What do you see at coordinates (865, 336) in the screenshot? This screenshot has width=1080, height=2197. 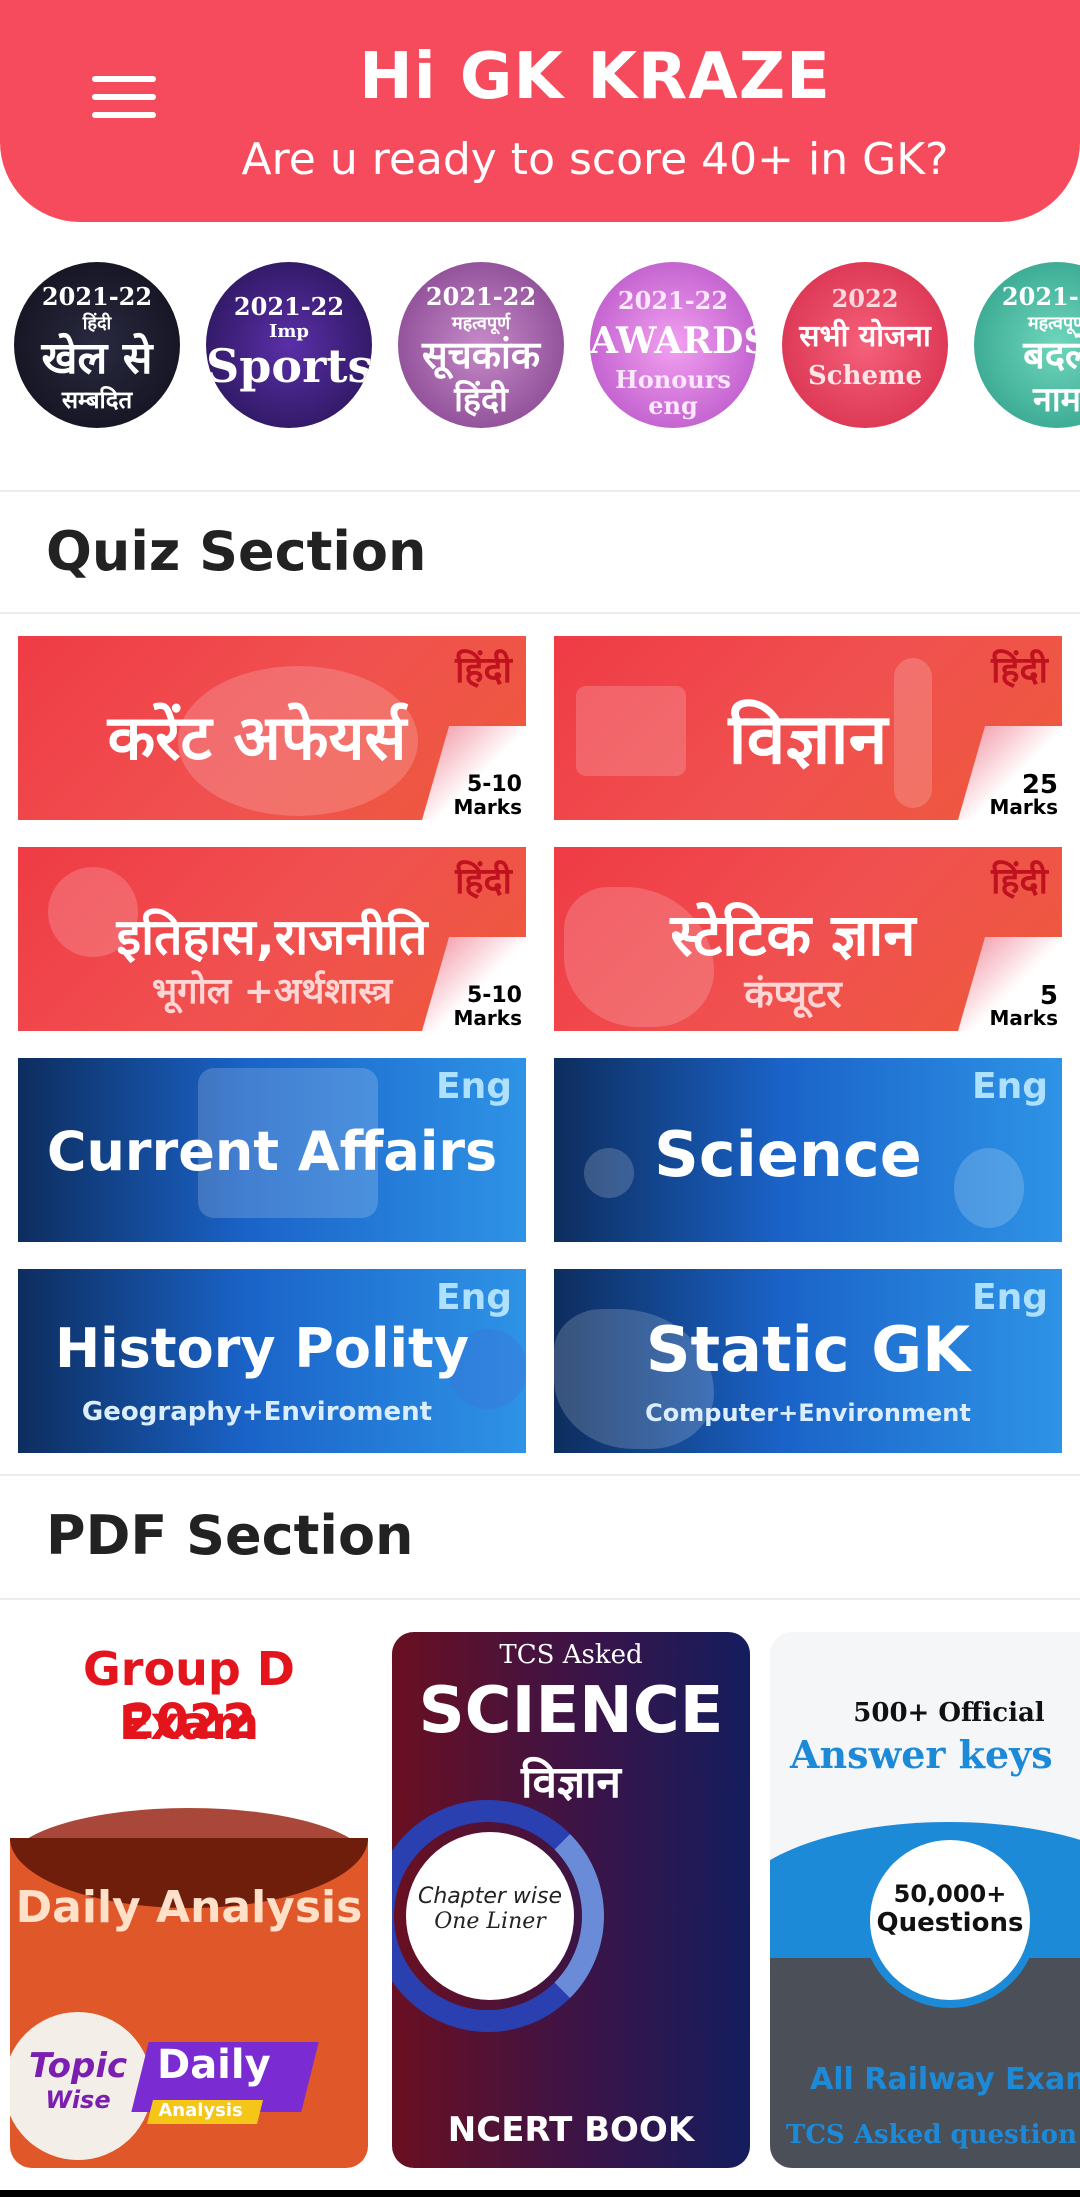 I see `story-title: सभी योजना` at bounding box center [865, 336].